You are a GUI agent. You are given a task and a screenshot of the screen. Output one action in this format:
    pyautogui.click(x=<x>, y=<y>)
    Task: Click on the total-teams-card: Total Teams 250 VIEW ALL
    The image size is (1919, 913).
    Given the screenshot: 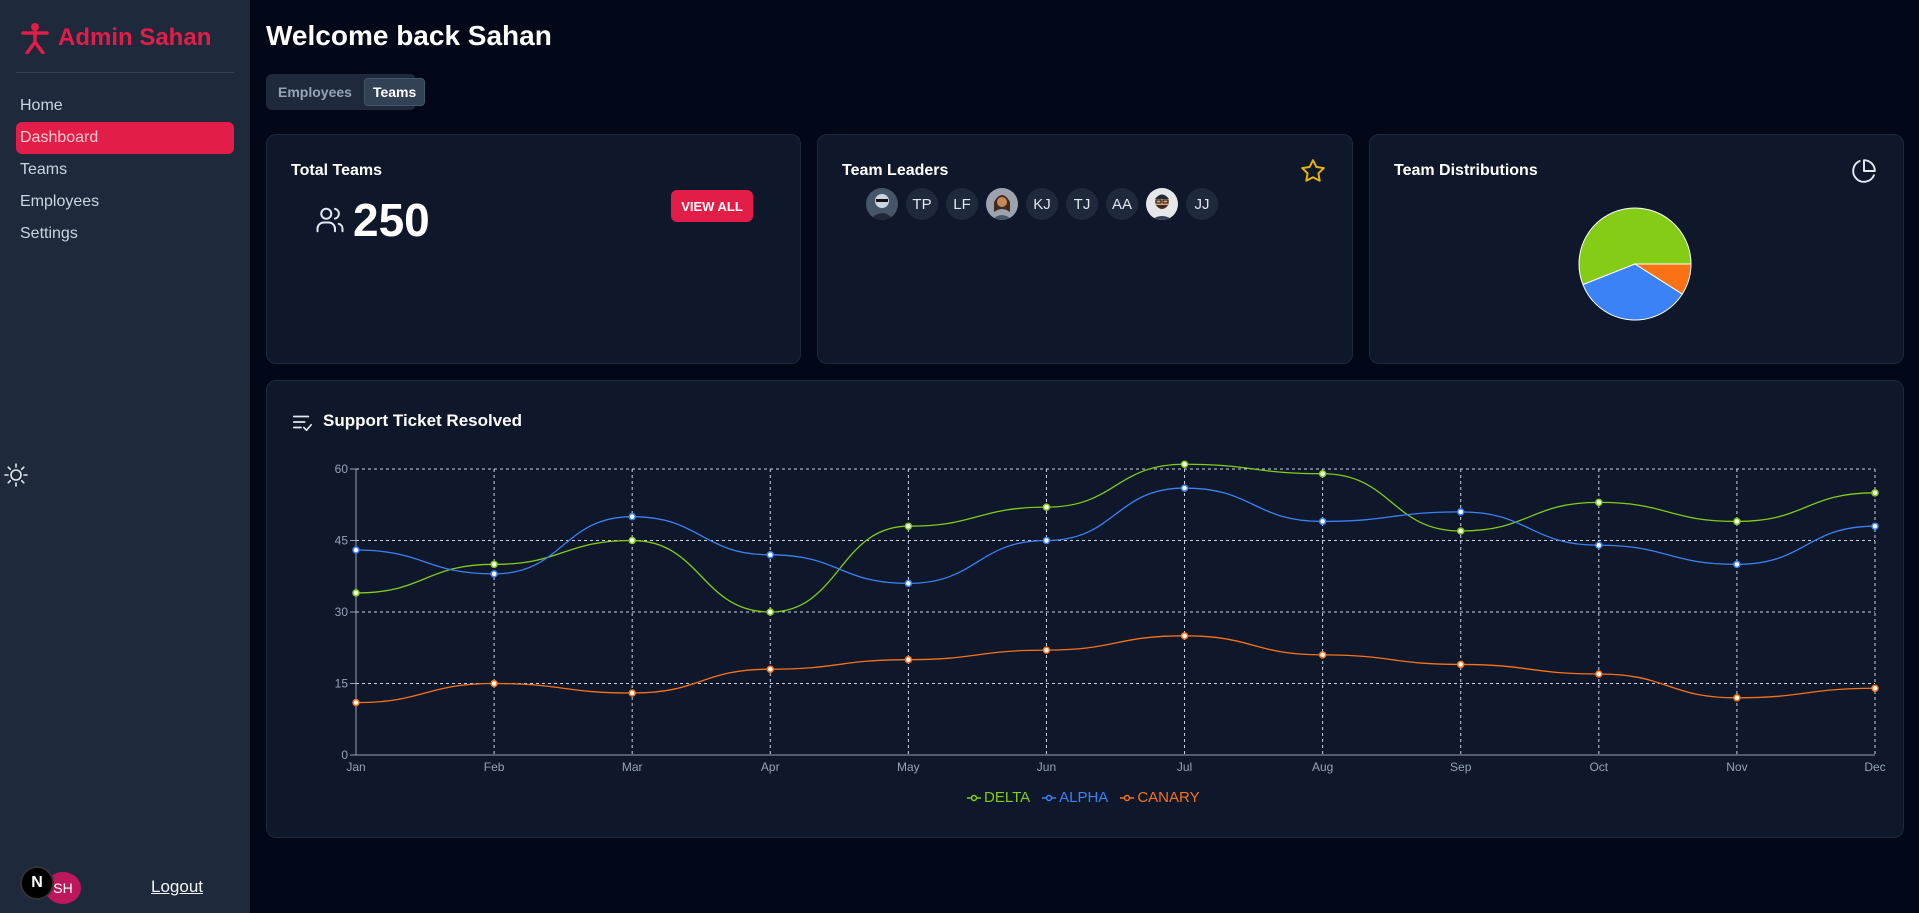 What is the action you would take?
    pyautogui.click(x=533, y=249)
    